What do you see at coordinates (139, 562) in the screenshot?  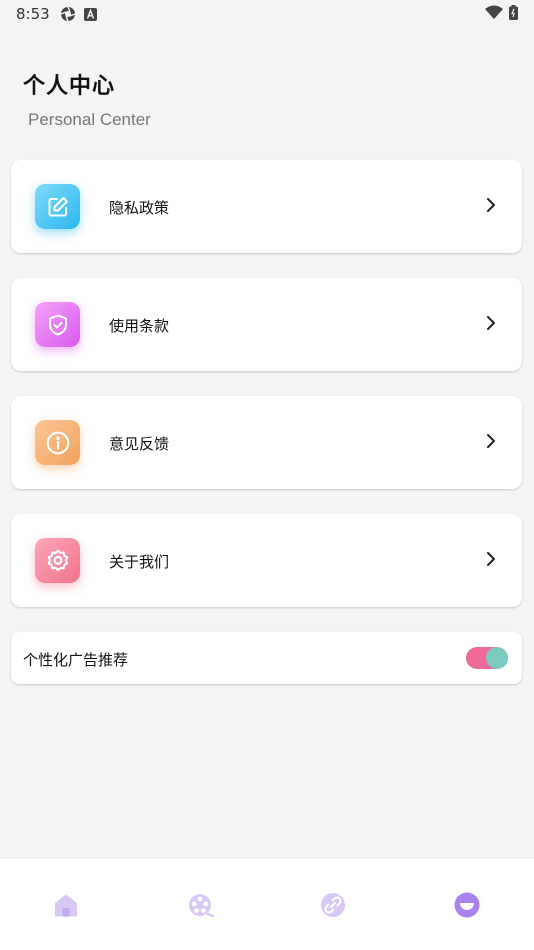 I see `menu-item-label: 关于我们` at bounding box center [139, 562].